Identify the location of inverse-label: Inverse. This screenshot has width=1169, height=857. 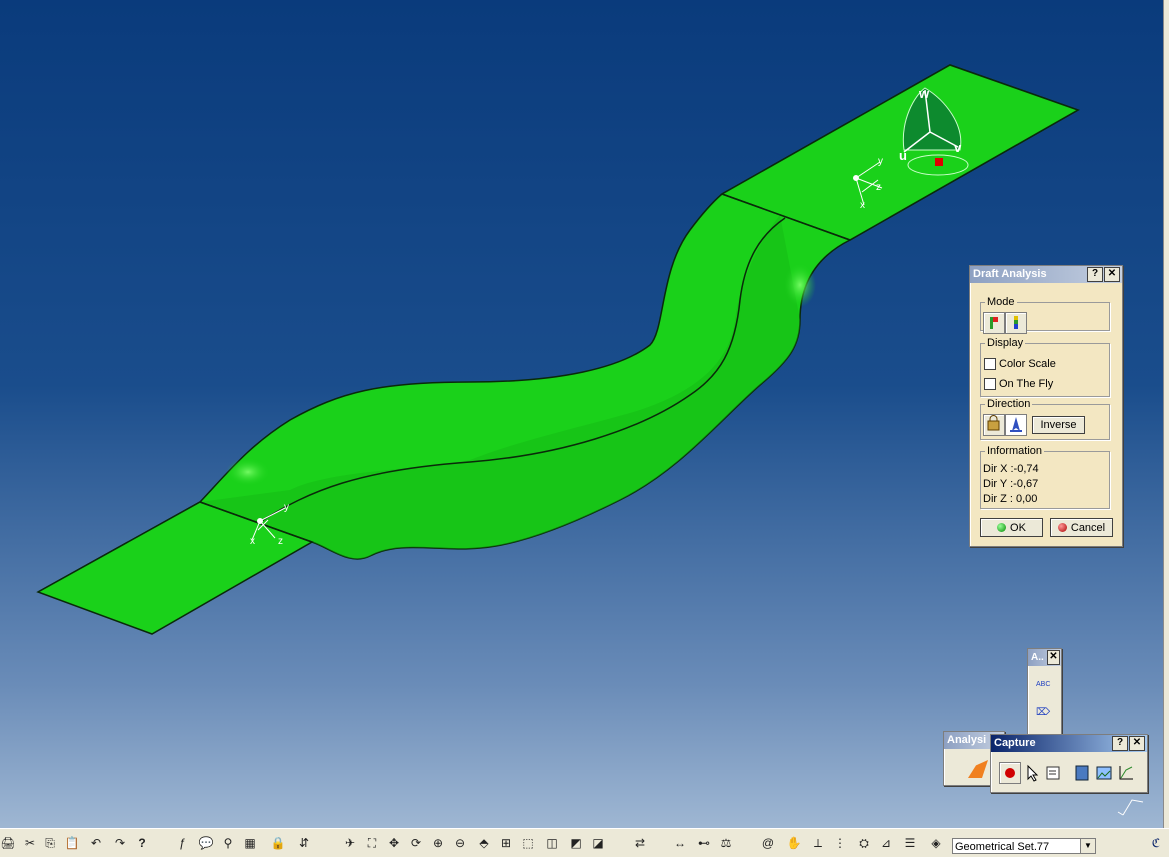
(1058, 425).